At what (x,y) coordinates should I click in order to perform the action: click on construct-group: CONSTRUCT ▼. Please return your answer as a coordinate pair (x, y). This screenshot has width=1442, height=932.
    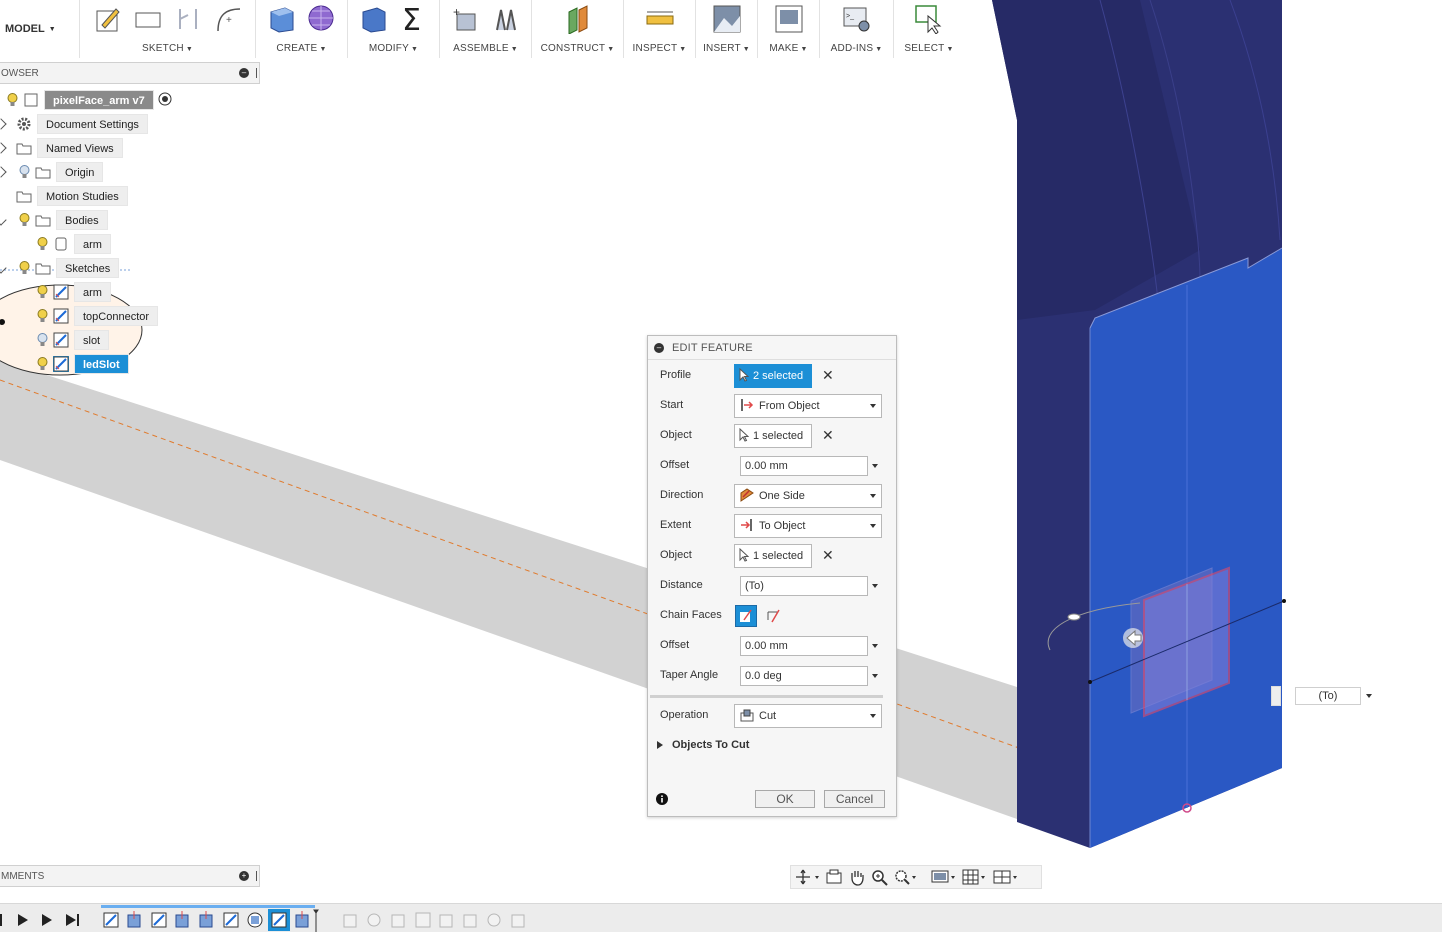
    Looking at the image, I should click on (578, 29).